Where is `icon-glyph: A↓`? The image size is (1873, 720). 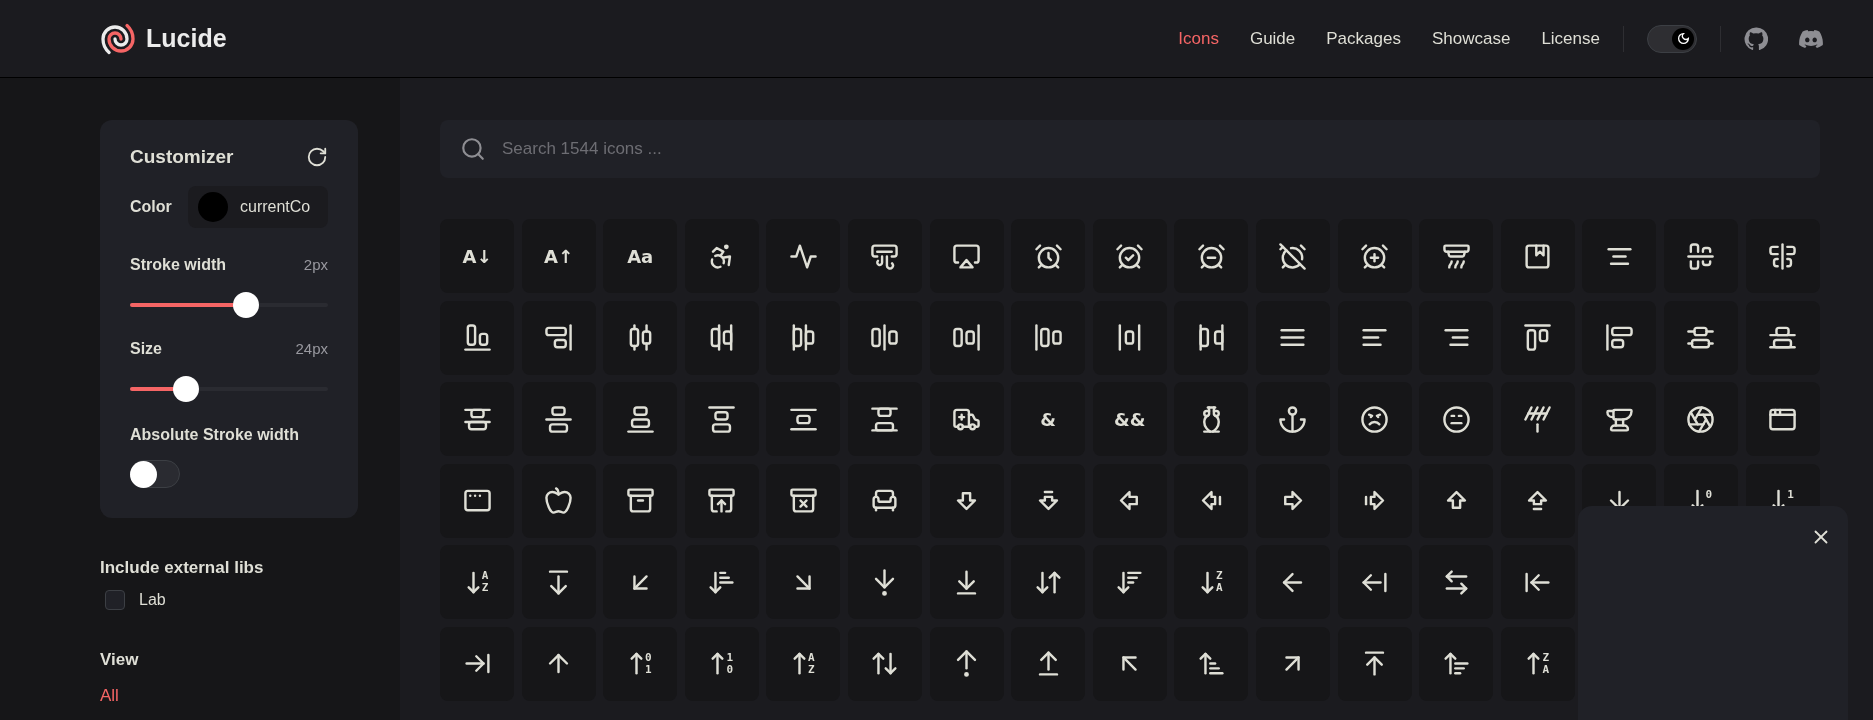
icon-glyph: A↓ is located at coordinates (477, 256).